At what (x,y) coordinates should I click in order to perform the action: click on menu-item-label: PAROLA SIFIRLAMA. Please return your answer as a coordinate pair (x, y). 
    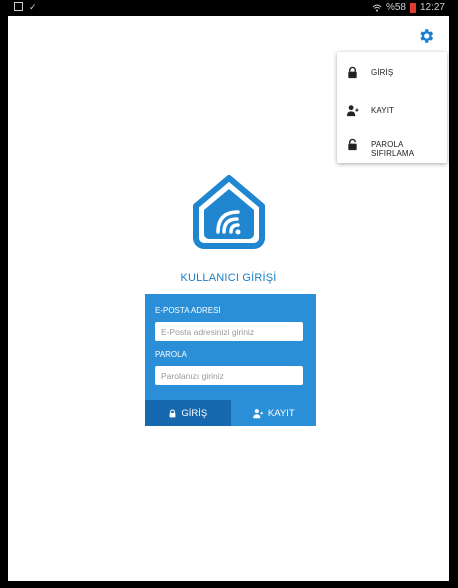
    Looking at the image, I should click on (393, 149).